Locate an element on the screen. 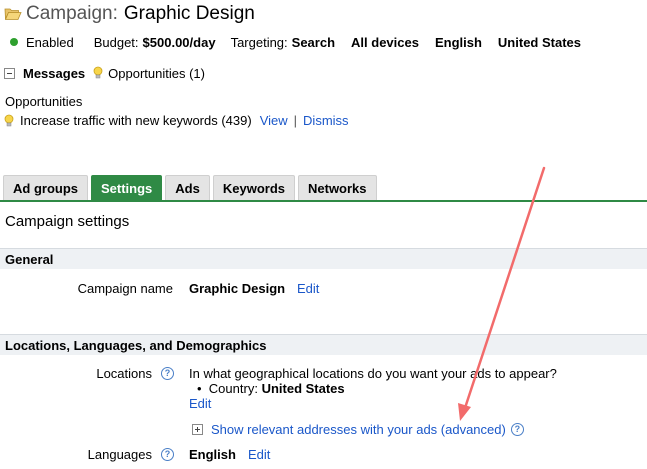  tab-keywords: Keywords is located at coordinates (253, 187).